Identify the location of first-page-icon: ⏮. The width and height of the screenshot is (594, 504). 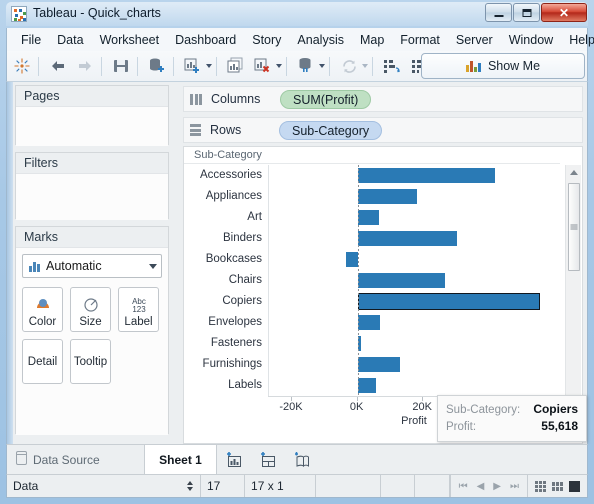
(463, 486).